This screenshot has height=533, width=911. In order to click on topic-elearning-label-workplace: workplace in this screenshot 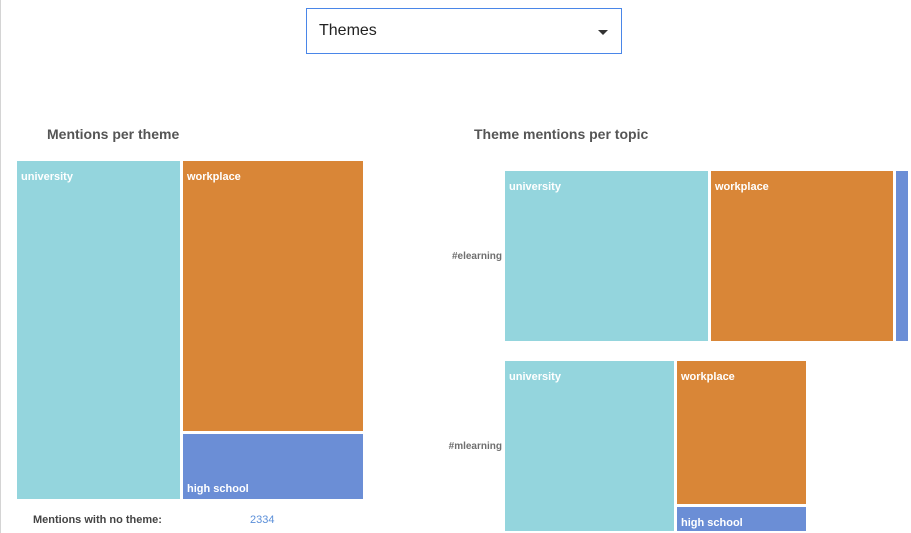, I will do `click(742, 187)`.